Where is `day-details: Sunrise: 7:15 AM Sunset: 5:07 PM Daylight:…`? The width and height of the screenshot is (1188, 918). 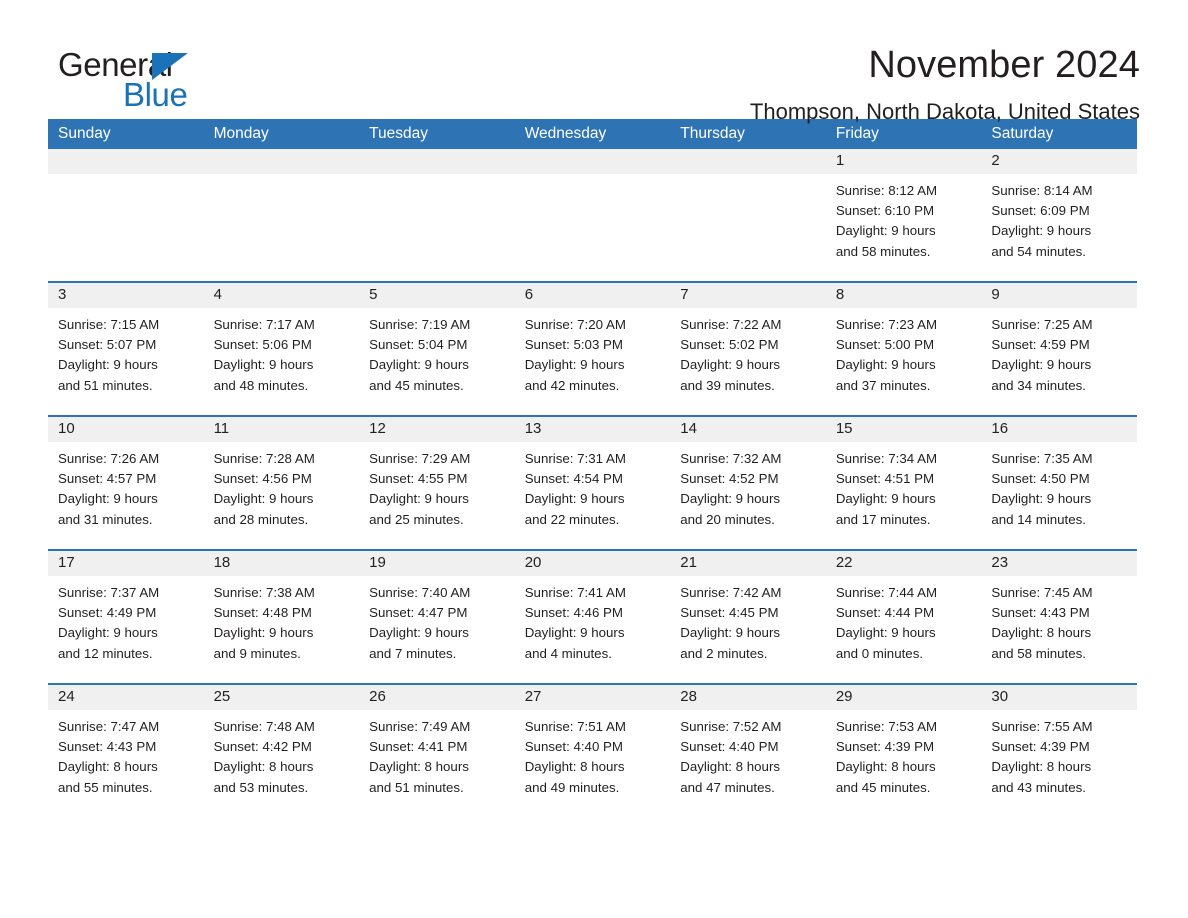 day-details: Sunrise: 7:15 AM Sunset: 5:07 PM Daylight:… is located at coordinates (126, 352).